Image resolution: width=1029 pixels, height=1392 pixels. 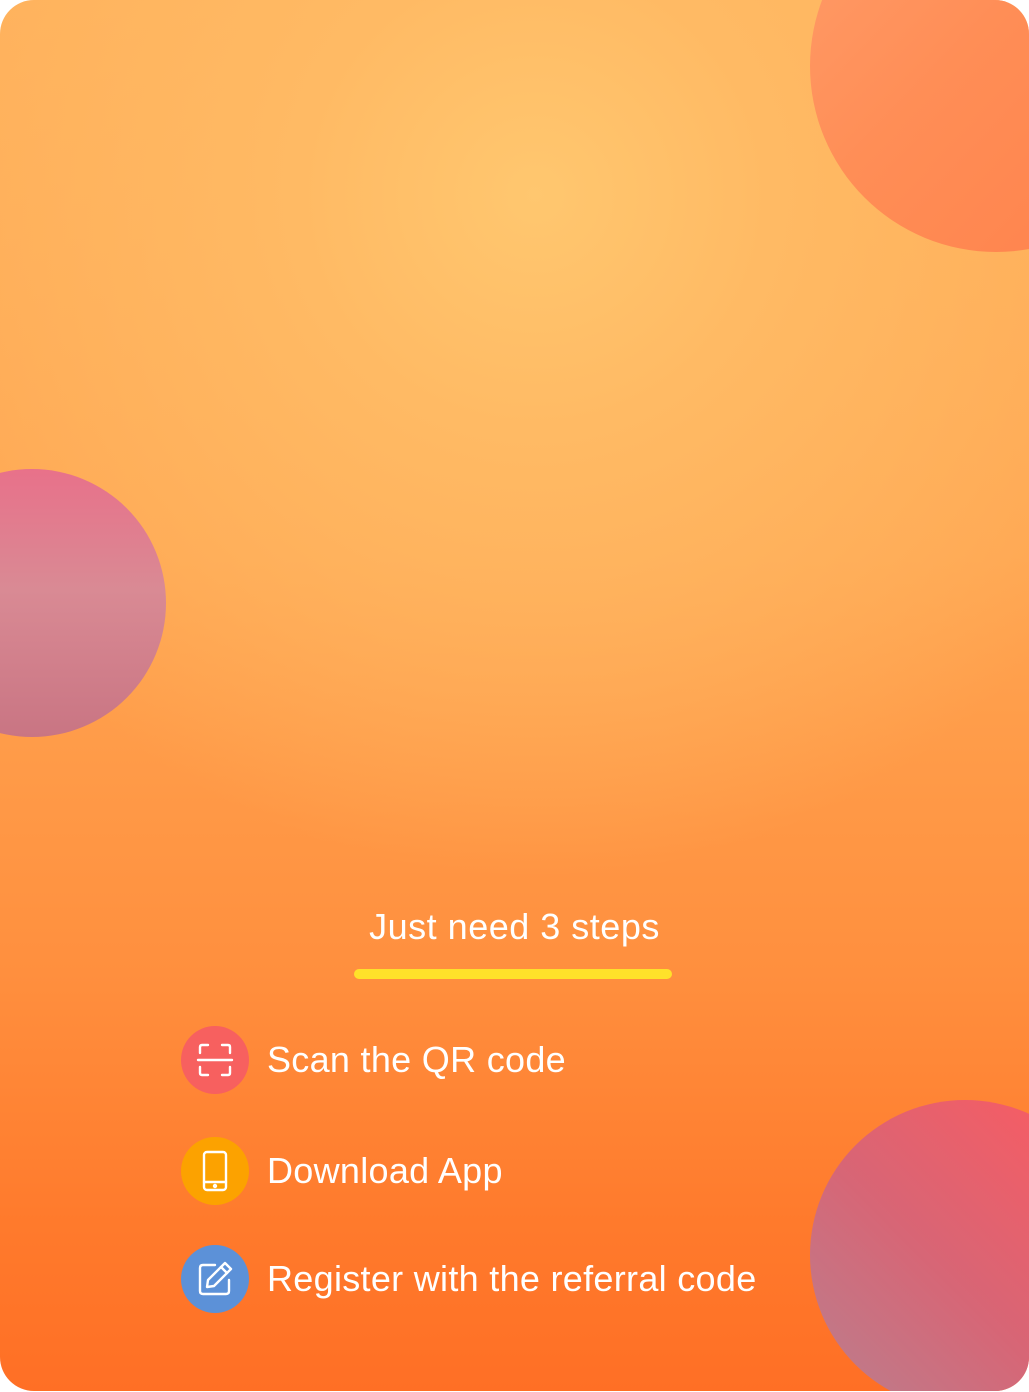 What do you see at coordinates (215, 1060) in the screenshot?
I see `qr-scan-icon` at bounding box center [215, 1060].